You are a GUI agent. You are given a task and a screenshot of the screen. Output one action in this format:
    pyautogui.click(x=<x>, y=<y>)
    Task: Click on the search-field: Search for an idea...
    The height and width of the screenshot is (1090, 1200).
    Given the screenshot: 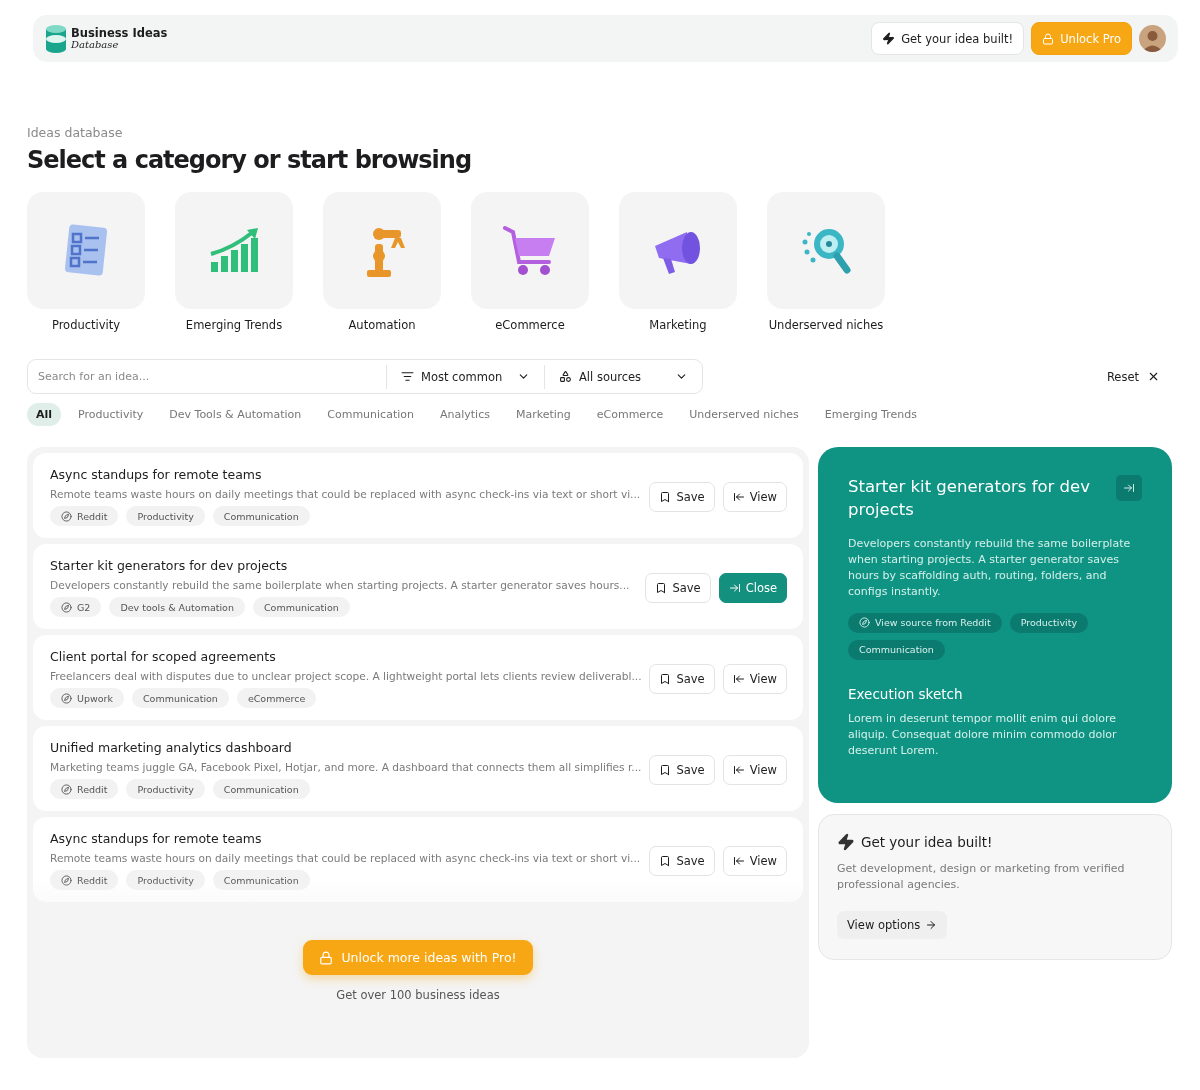 What is the action you would take?
    pyautogui.click(x=207, y=376)
    